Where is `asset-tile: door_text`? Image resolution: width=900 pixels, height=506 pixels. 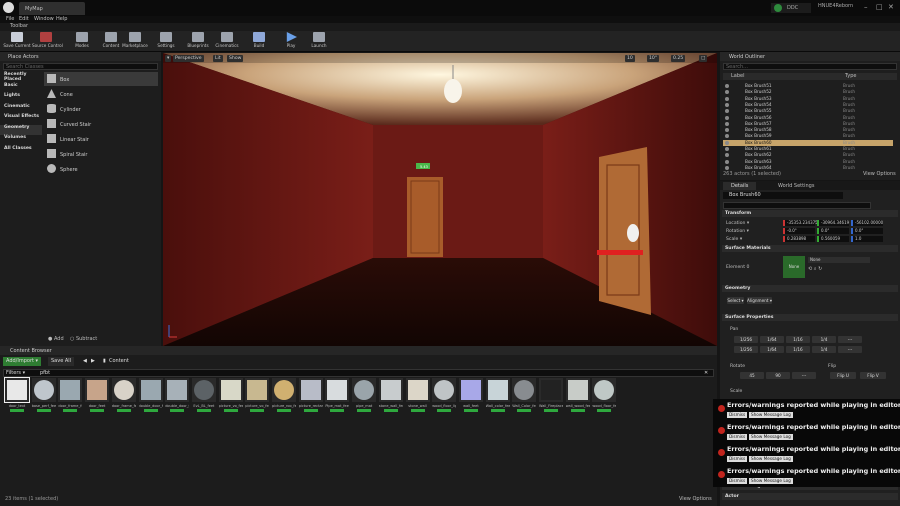
asset-tile: door_text is located at coordinates (17, 395).